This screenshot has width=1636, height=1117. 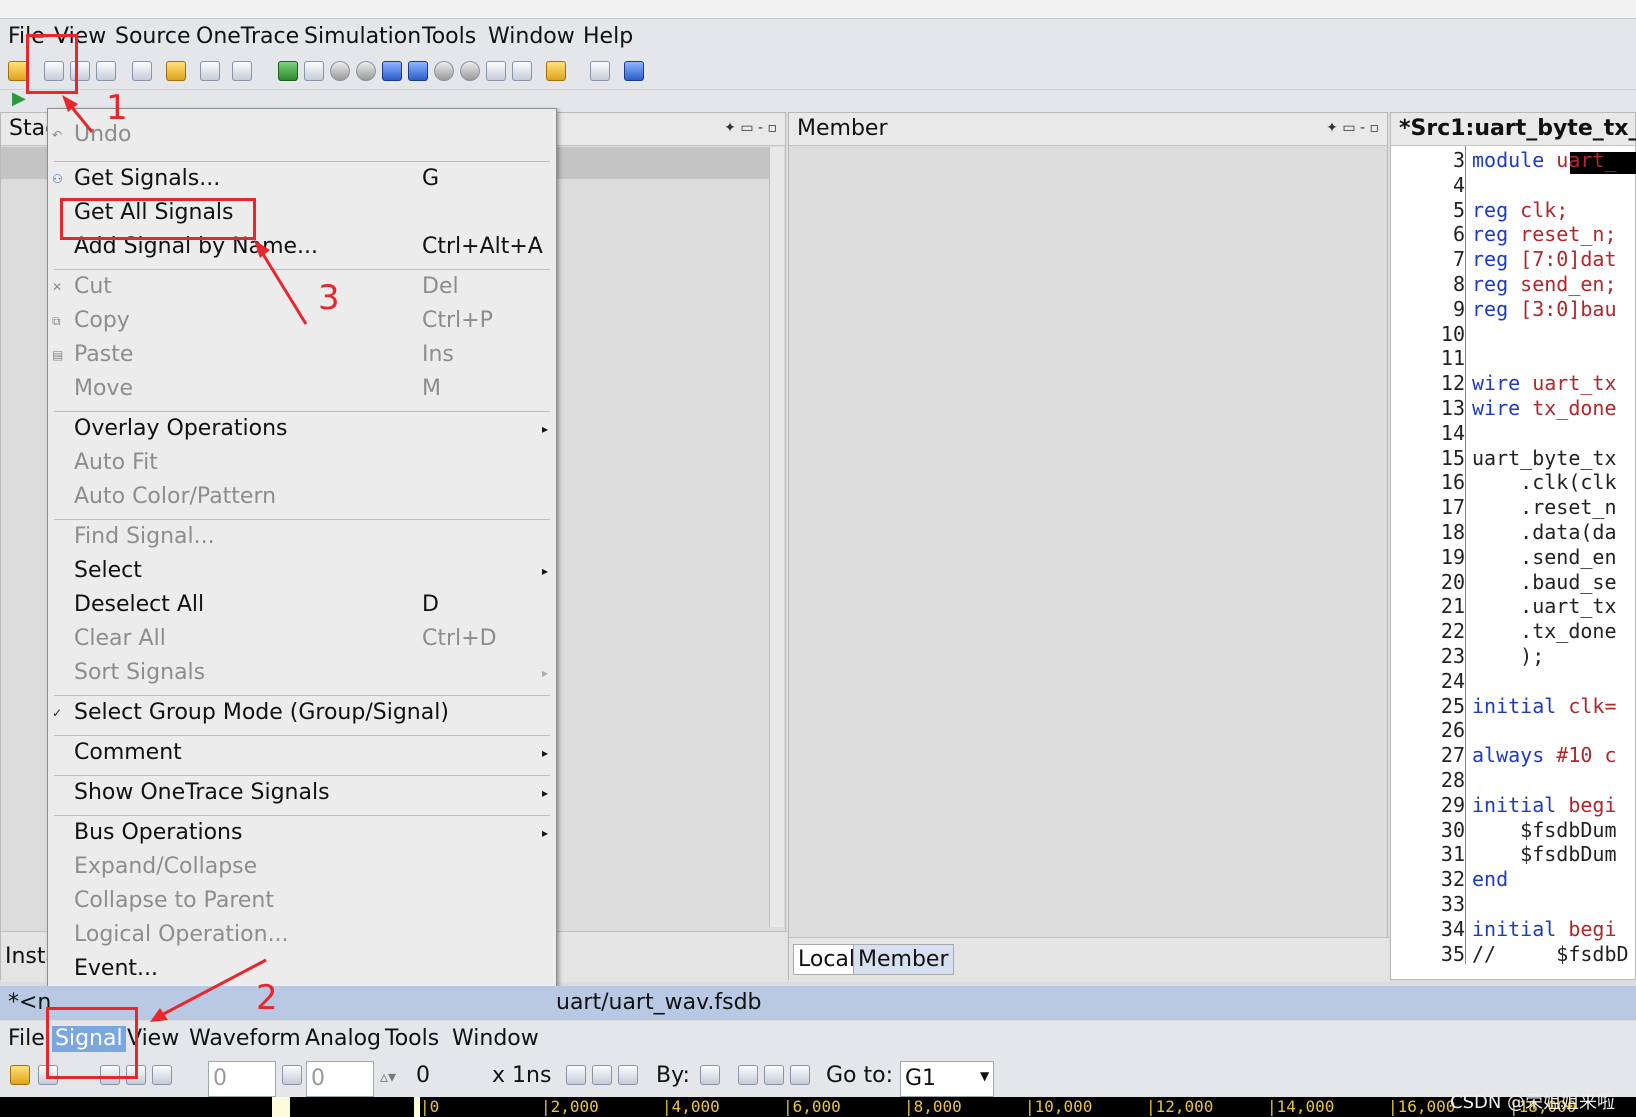 What do you see at coordinates (1452, 804) in the screenshot?
I see `line-number: 29` at bounding box center [1452, 804].